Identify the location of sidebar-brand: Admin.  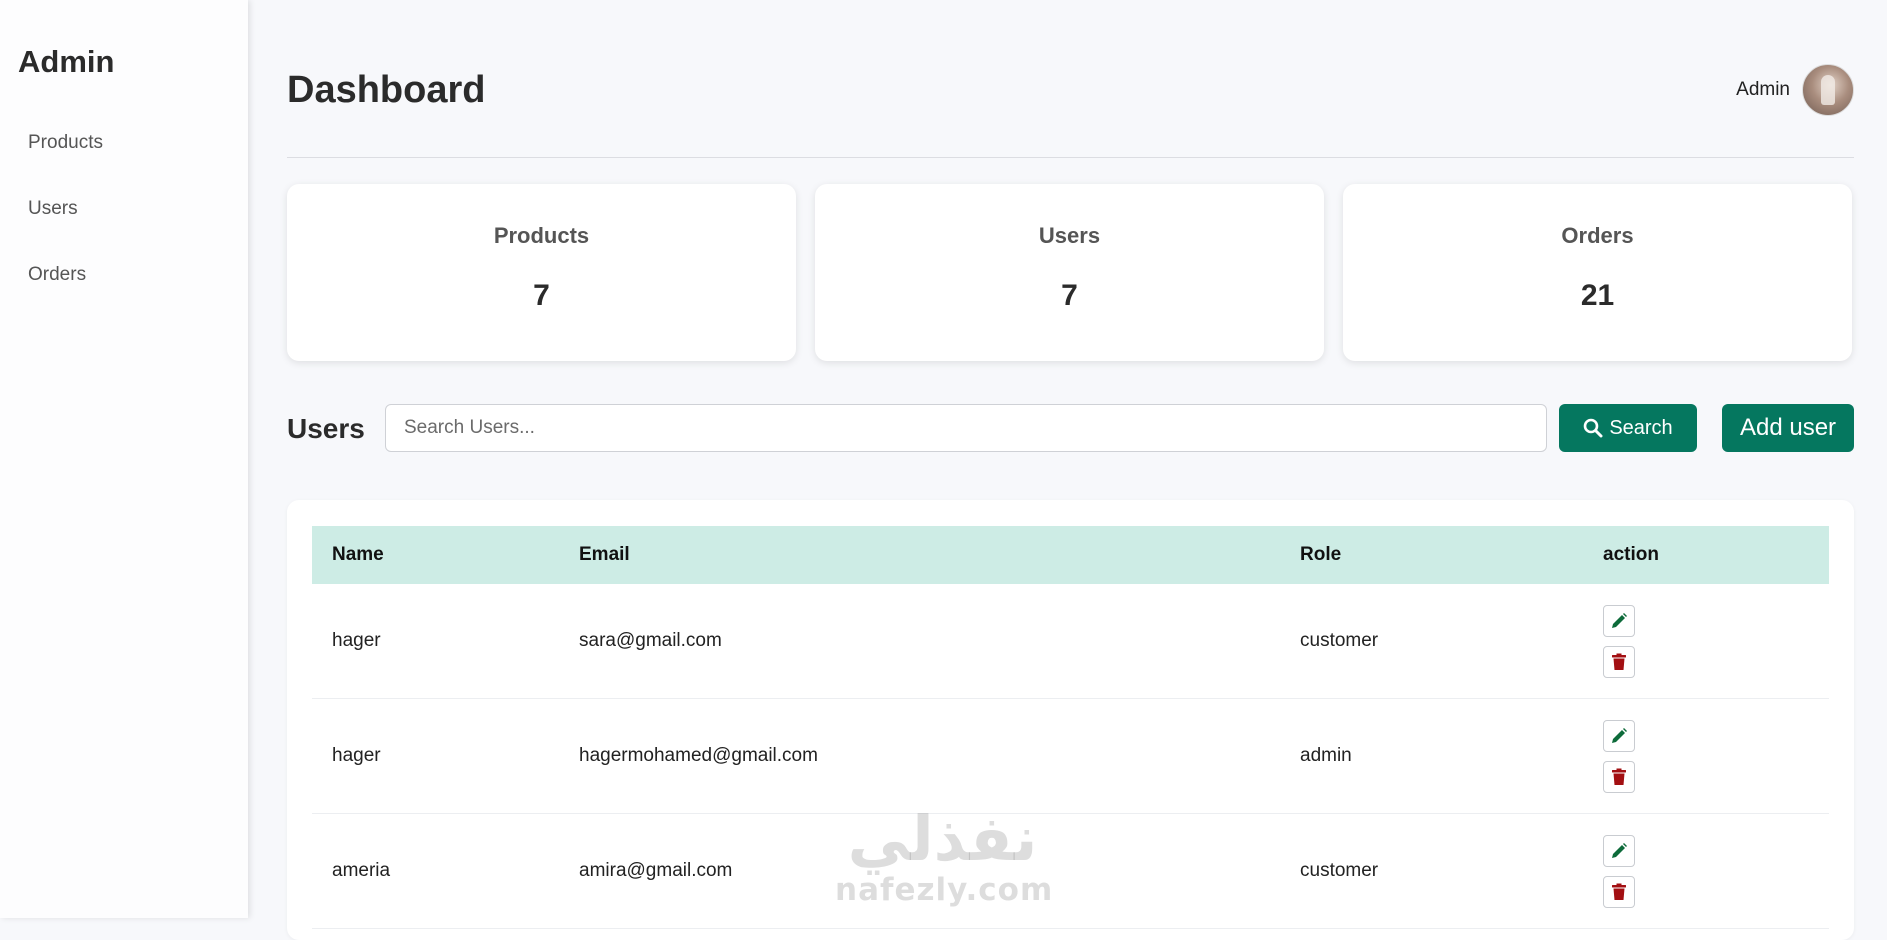
(66, 61).